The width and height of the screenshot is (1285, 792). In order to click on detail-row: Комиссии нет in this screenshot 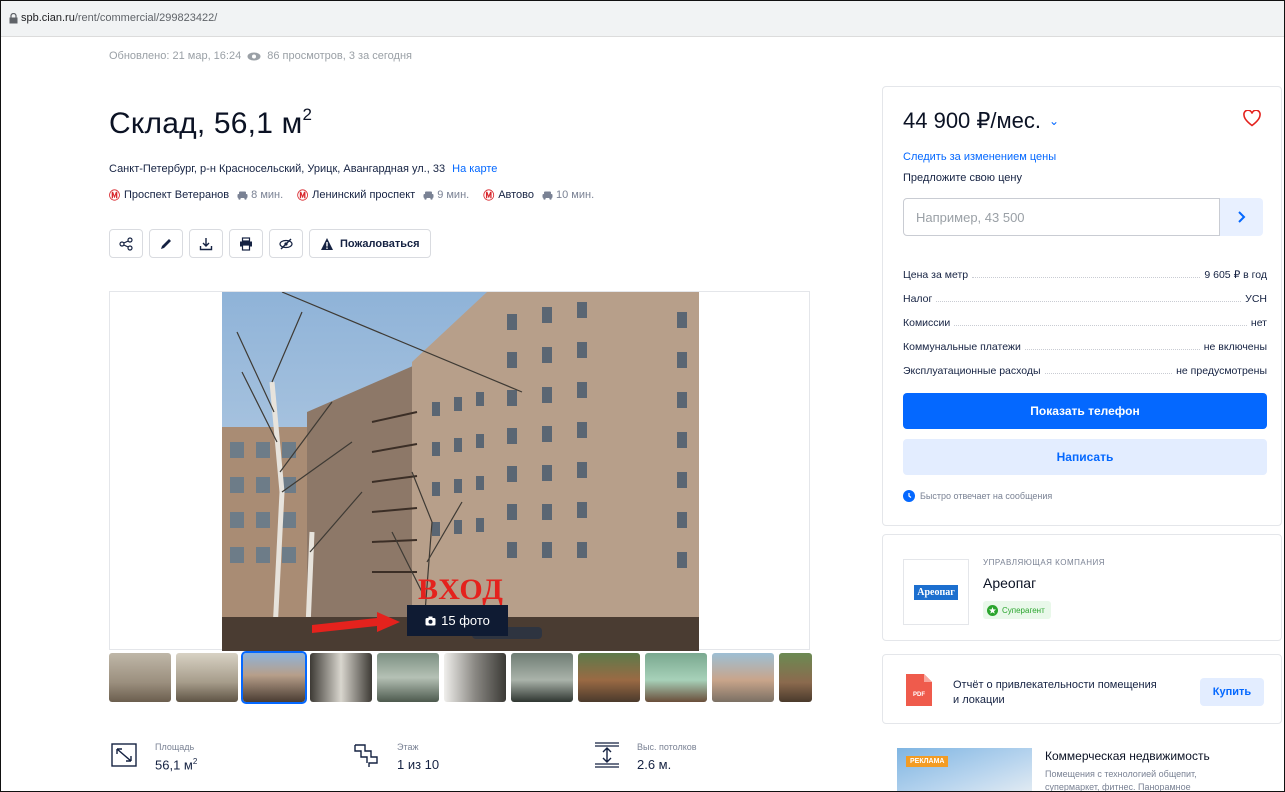, I will do `click(1085, 317)`.